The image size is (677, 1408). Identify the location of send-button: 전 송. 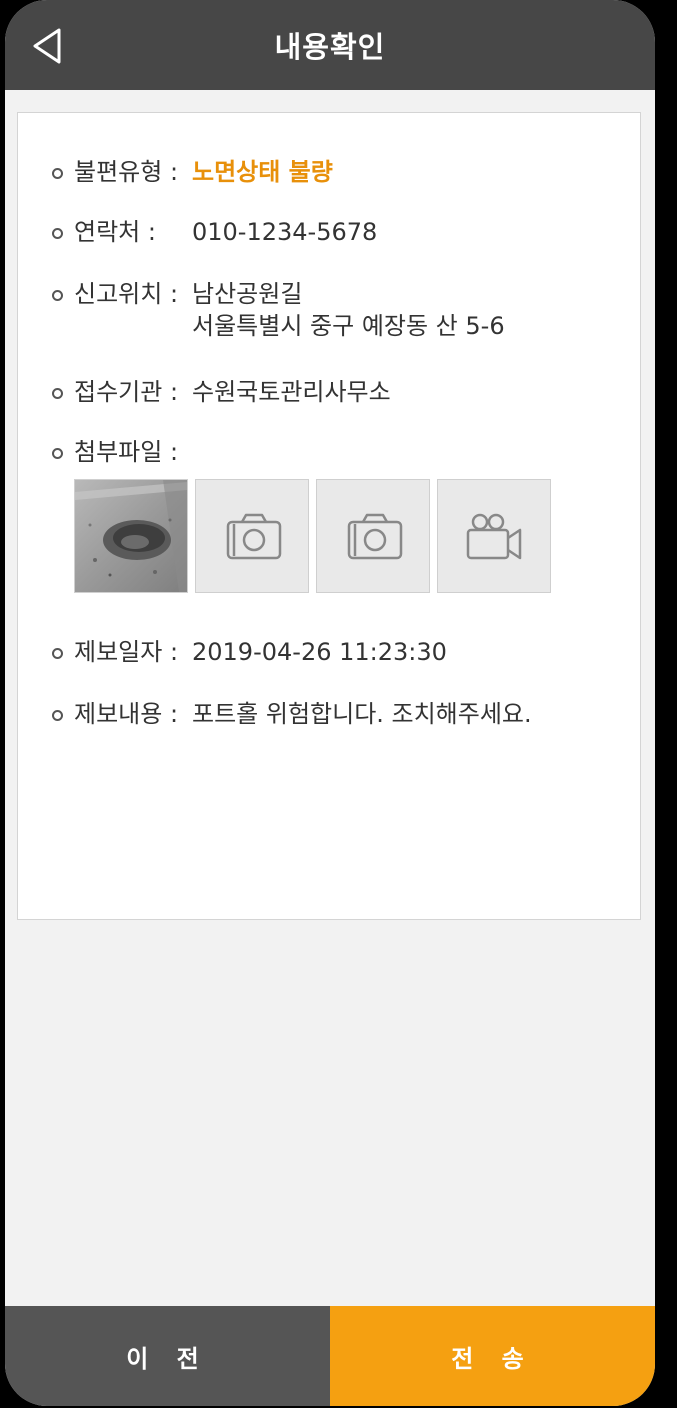
(492, 1356).